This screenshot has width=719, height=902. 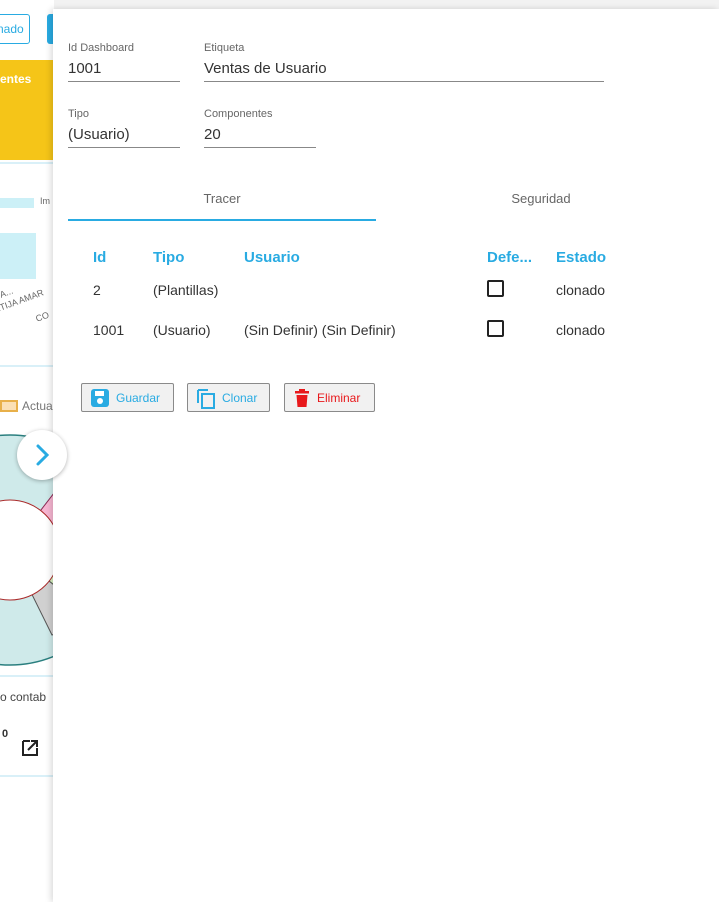 What do you see at coordinates (206, 398) in the screenshot?
I see `copy-icon` at bounding box center [206, 398].